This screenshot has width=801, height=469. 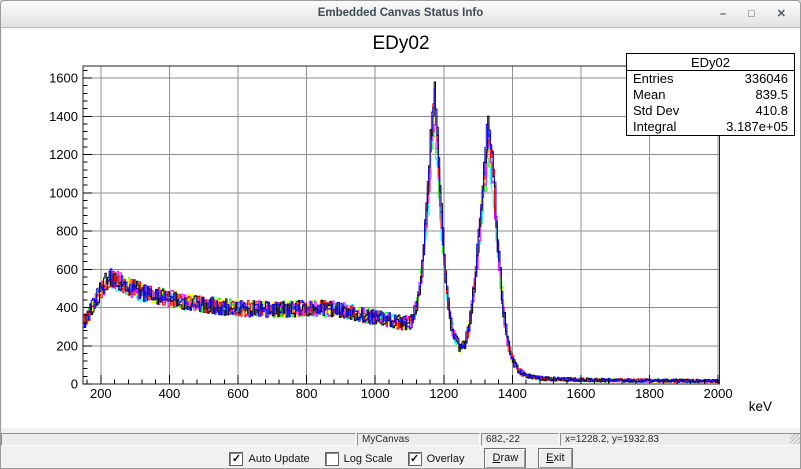 I want to click on stats-value: 839.5, so click(x=771, y=94).